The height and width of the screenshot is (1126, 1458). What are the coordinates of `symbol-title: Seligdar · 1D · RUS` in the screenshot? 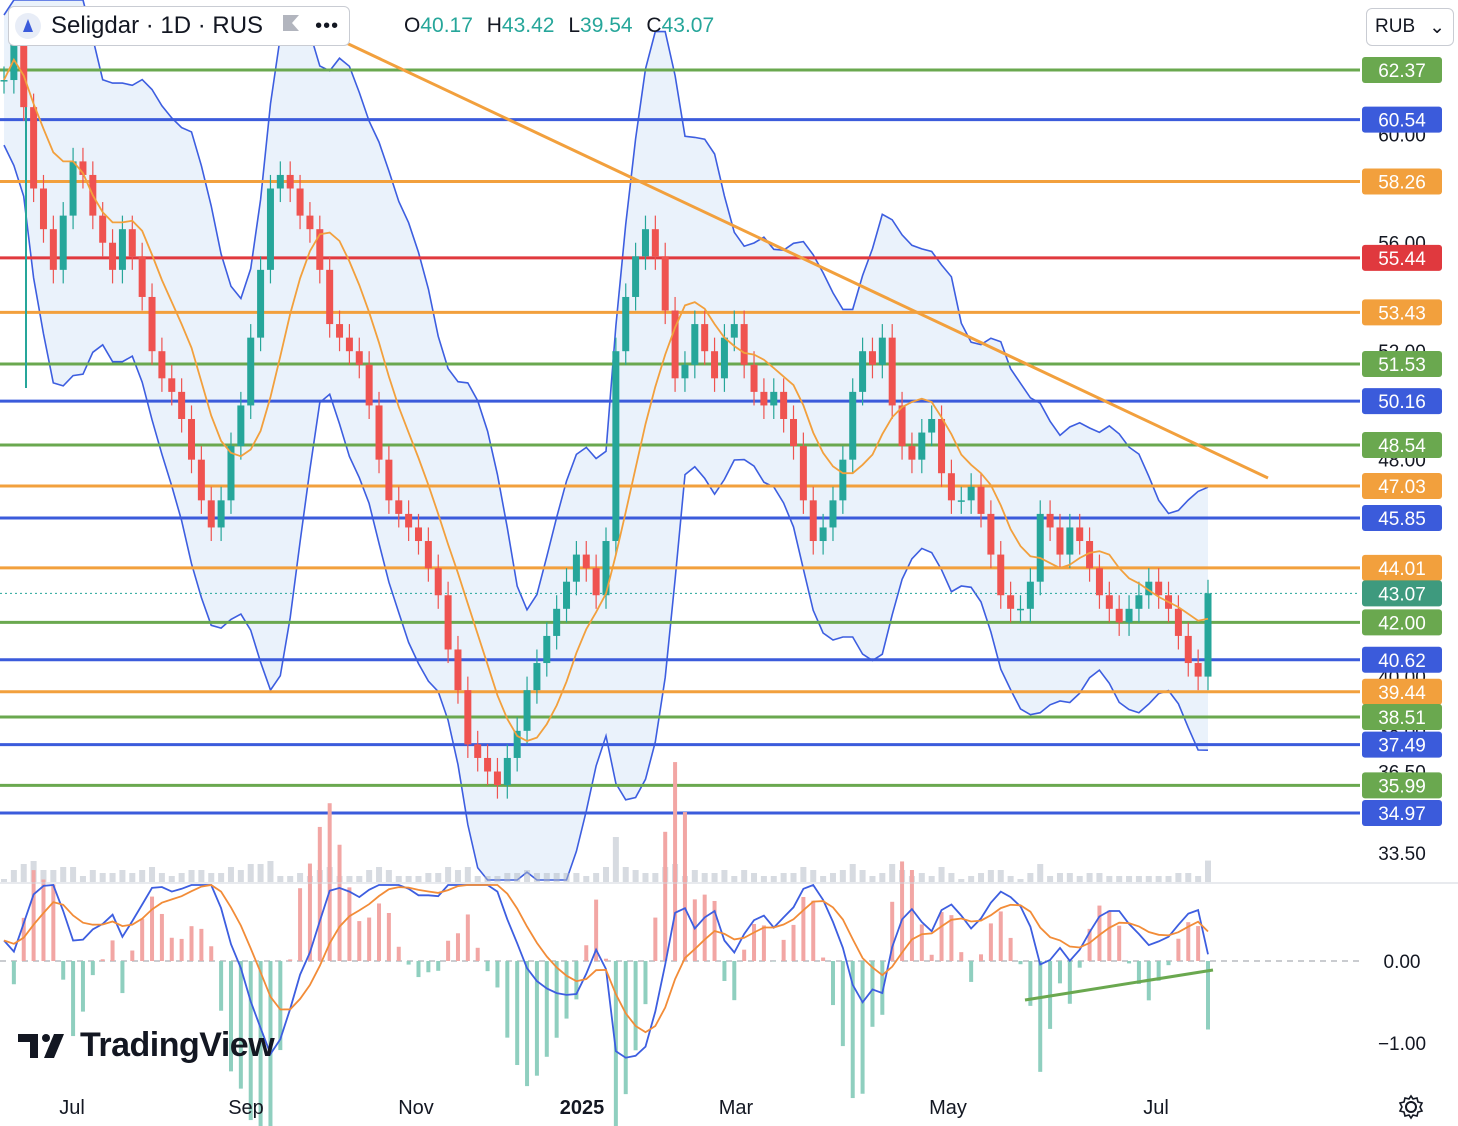 It's located at (157, 26).